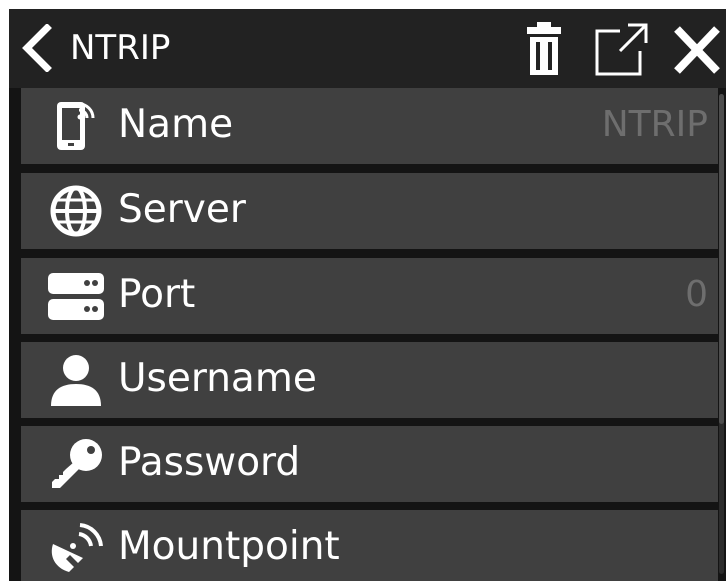  What do you see at coordinates (721, 259) in the screenshot?
I see `scroll-thumb` at bounding box center [721, 259].